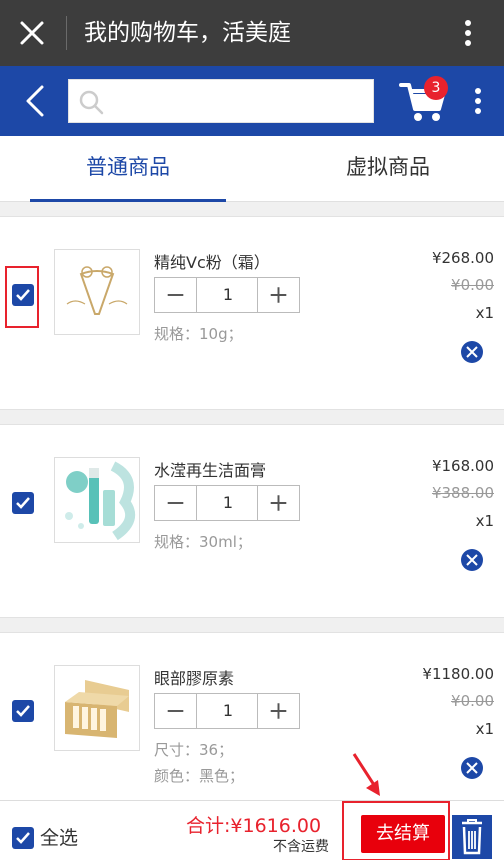 The width and height of the screenshot is (504, 860). What do you see at coordinates (212, 261) in the screenshot?
I see `product-name: 精纯Vc粉（霜）` at bounding box center [212, 261].